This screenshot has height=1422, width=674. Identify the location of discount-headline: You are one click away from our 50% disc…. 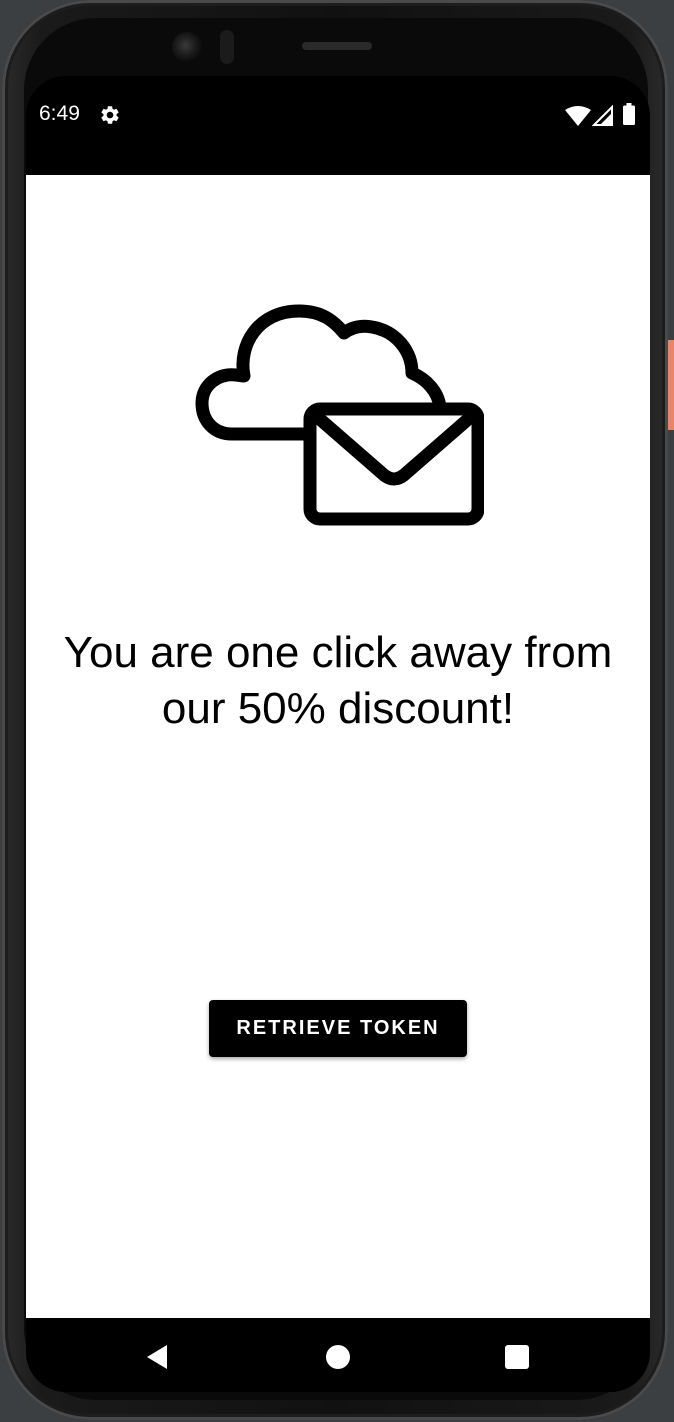
(338, 680).